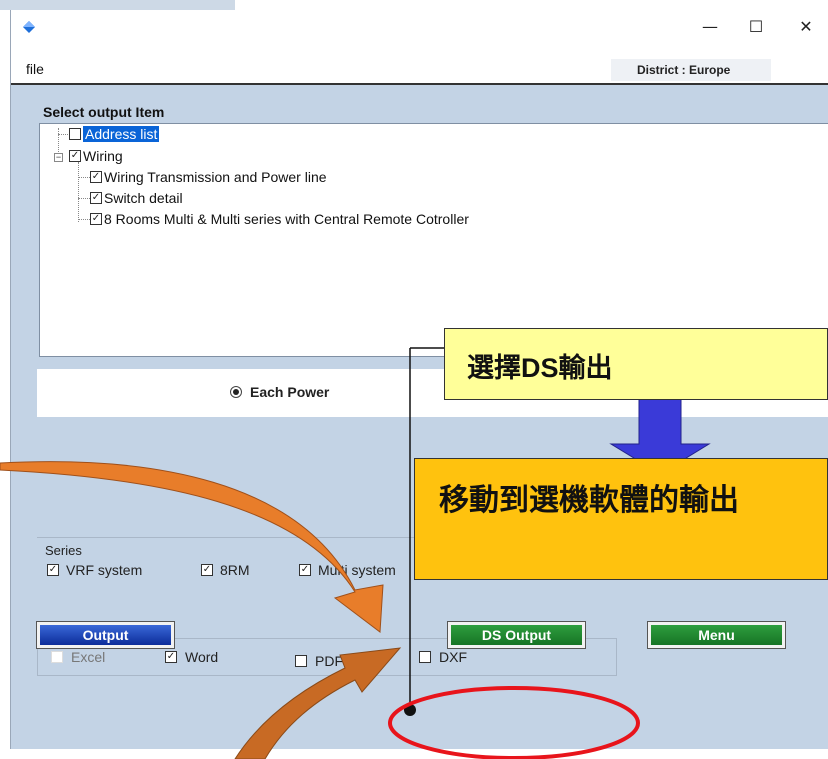 The width and height of the screenshot is (828, 759). I want to click on tree-item-wiring: ✓ Wiring, so click(96, 156).